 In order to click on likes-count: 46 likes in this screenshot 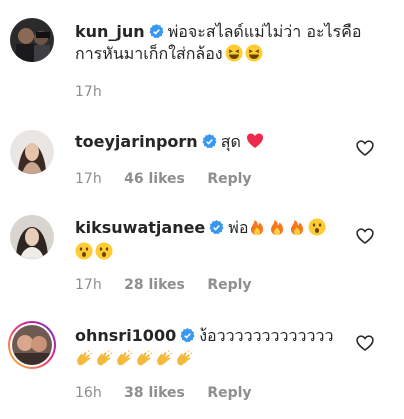, I will do `click(154, 179)`.